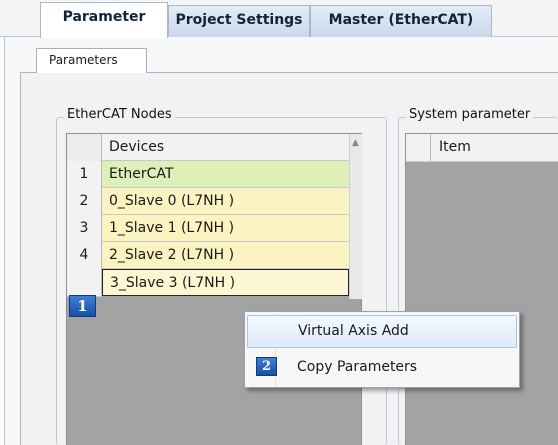 This screenshot has height=445, width=558. I want to click on tab-parameter: Parameter, so click(104, 20).